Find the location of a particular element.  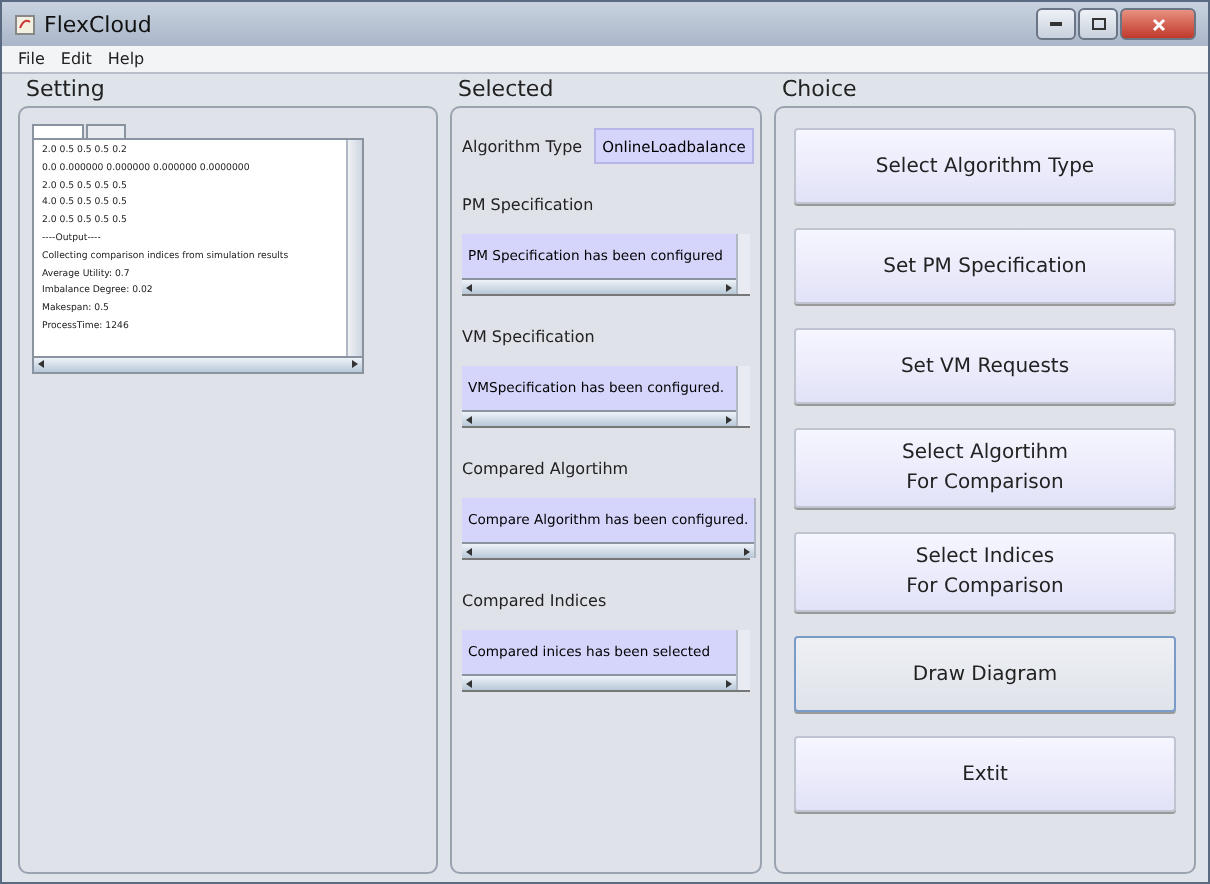

panel-heading: Setting is located at coordinates (65, 90).